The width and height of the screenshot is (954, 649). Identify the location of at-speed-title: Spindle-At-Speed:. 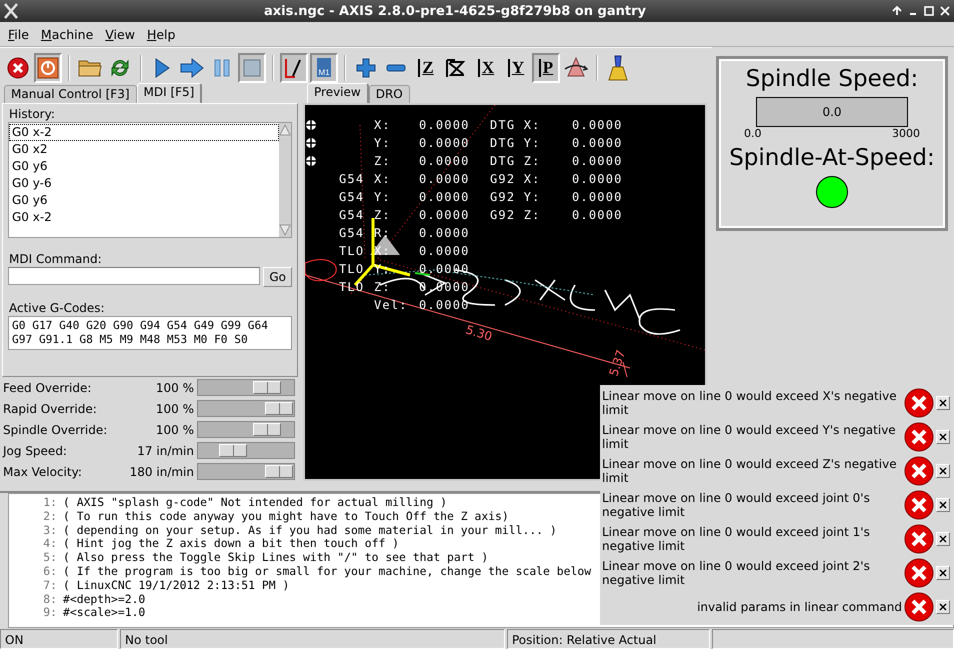
(832, 158).